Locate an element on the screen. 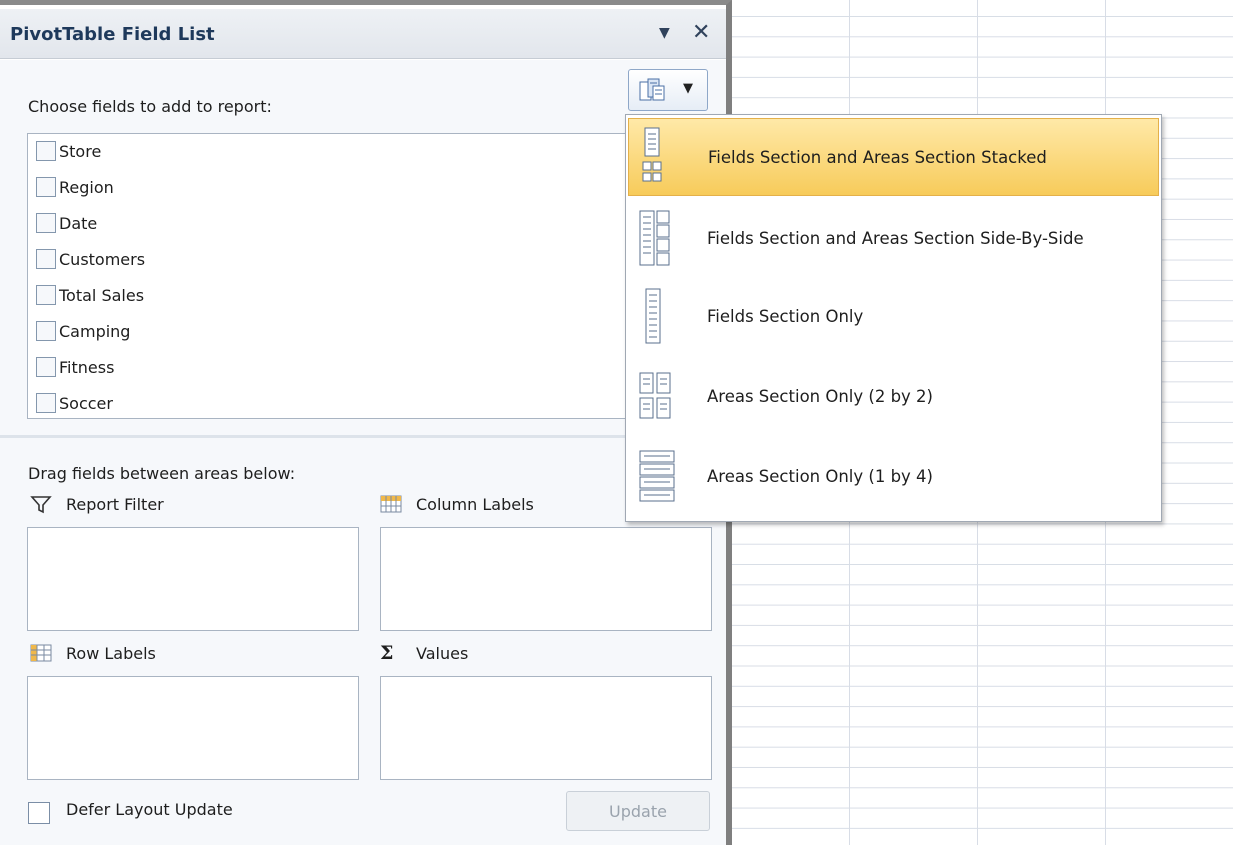 The image size is (1233, 845). defer-layout-update-checkbox is located at coordinates (39, 813).